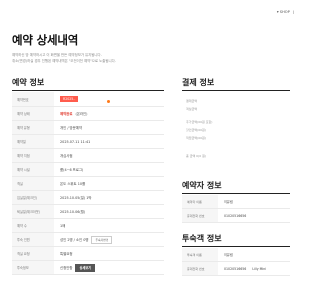  I want to click on table-row: 투숙객 이름 이유림, so click(236, 255).